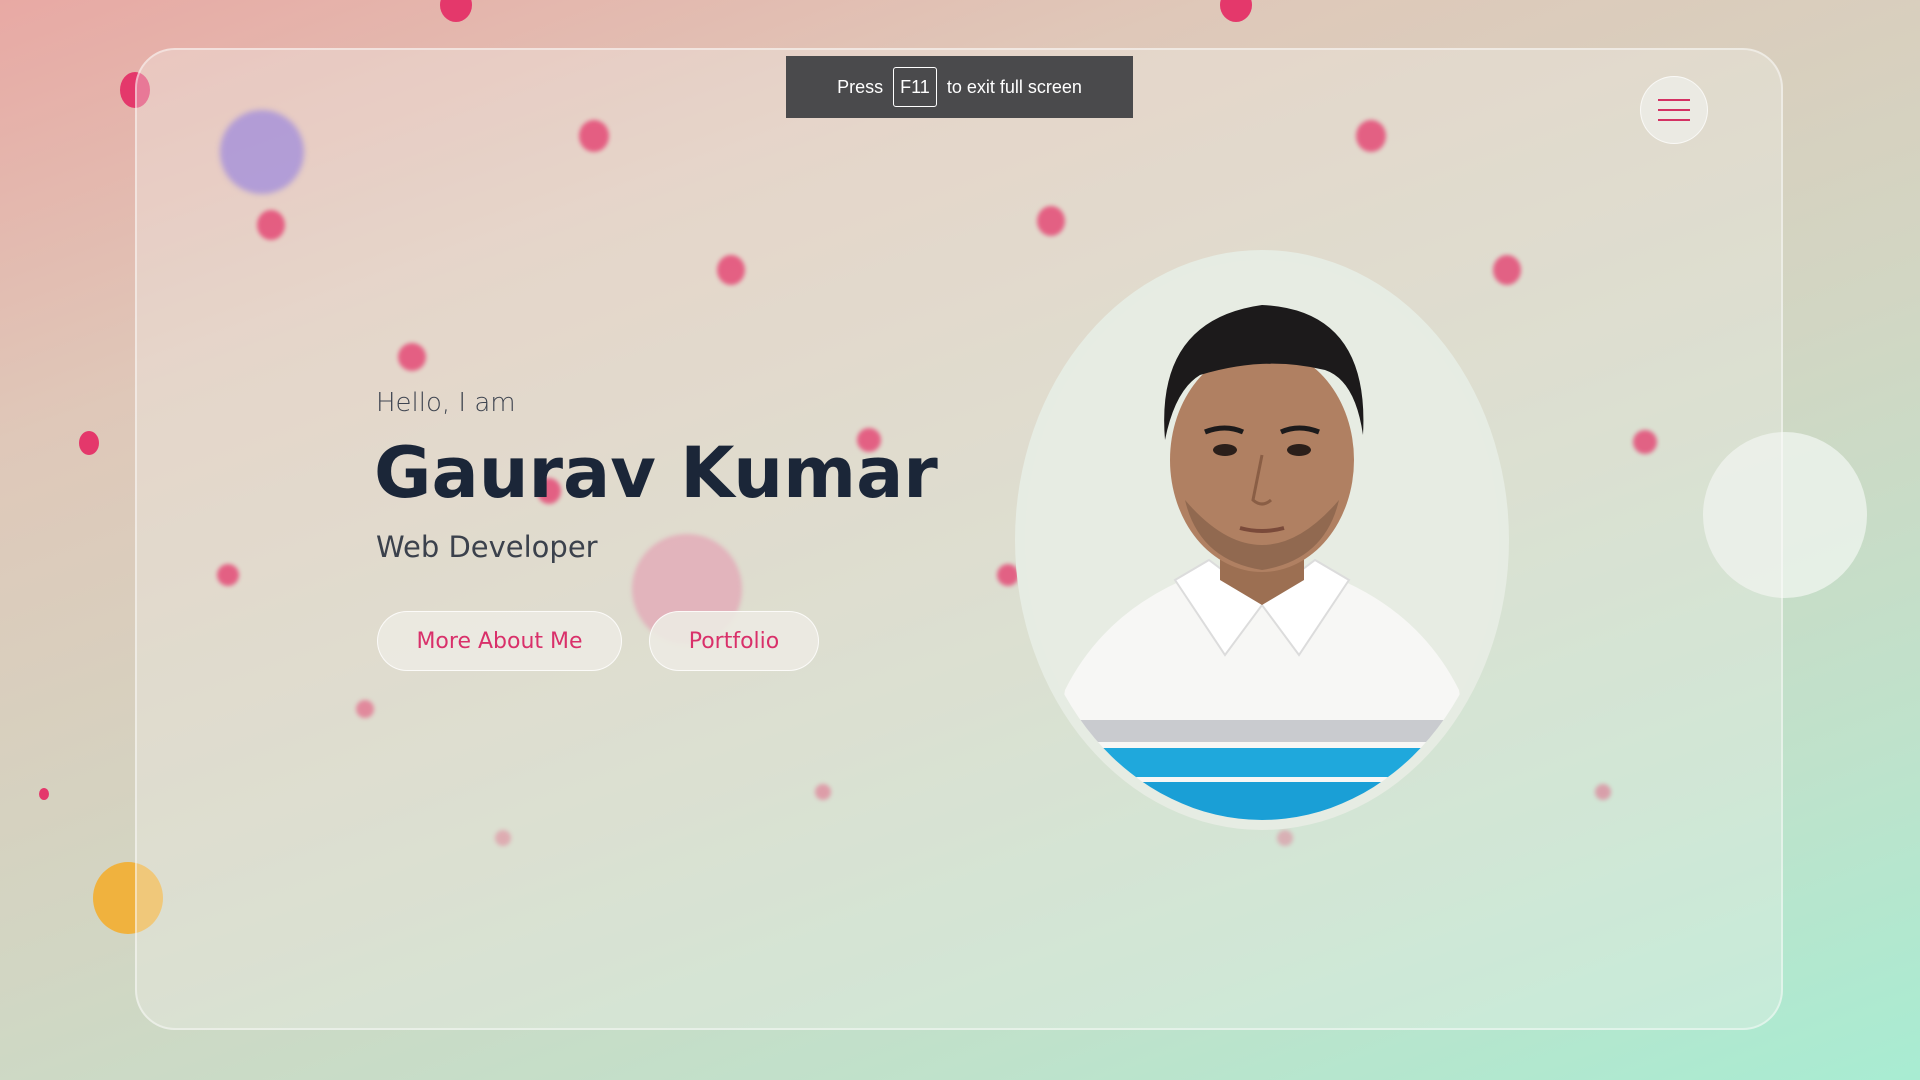  I want to click on f11-key: F11, so click(915, 87).